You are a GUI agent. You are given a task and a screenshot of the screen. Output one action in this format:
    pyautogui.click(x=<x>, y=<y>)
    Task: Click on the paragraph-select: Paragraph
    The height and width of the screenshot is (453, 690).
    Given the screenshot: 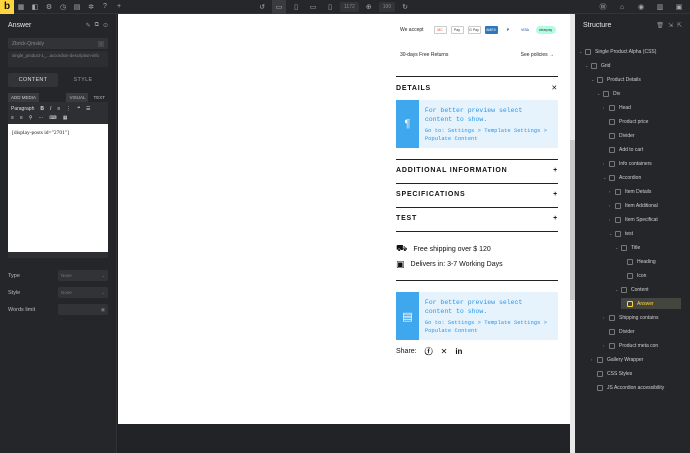 What is the action you would take?
    pyautogui.click(x=22, y=109)
    